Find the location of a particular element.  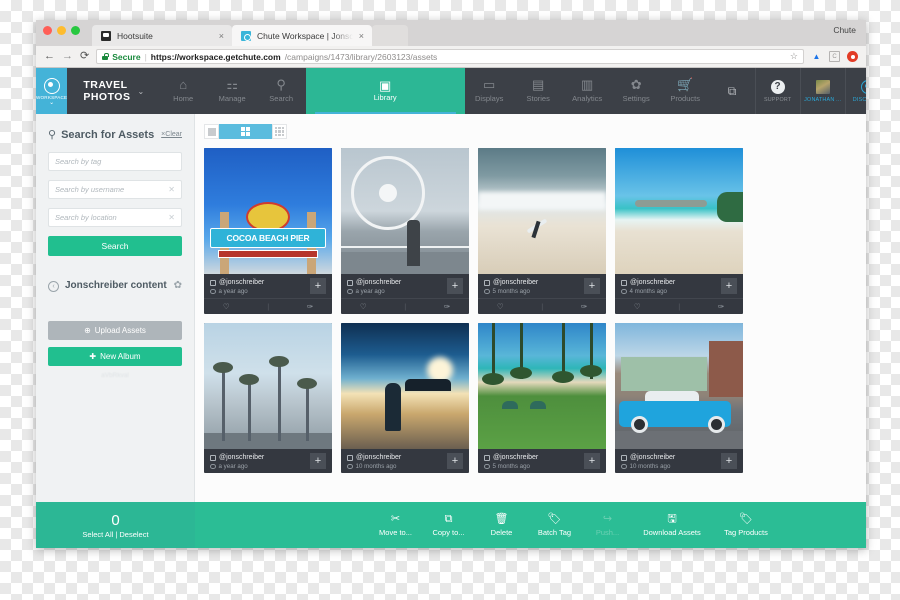

maximize-window-button is located at coordinates (75, 30).